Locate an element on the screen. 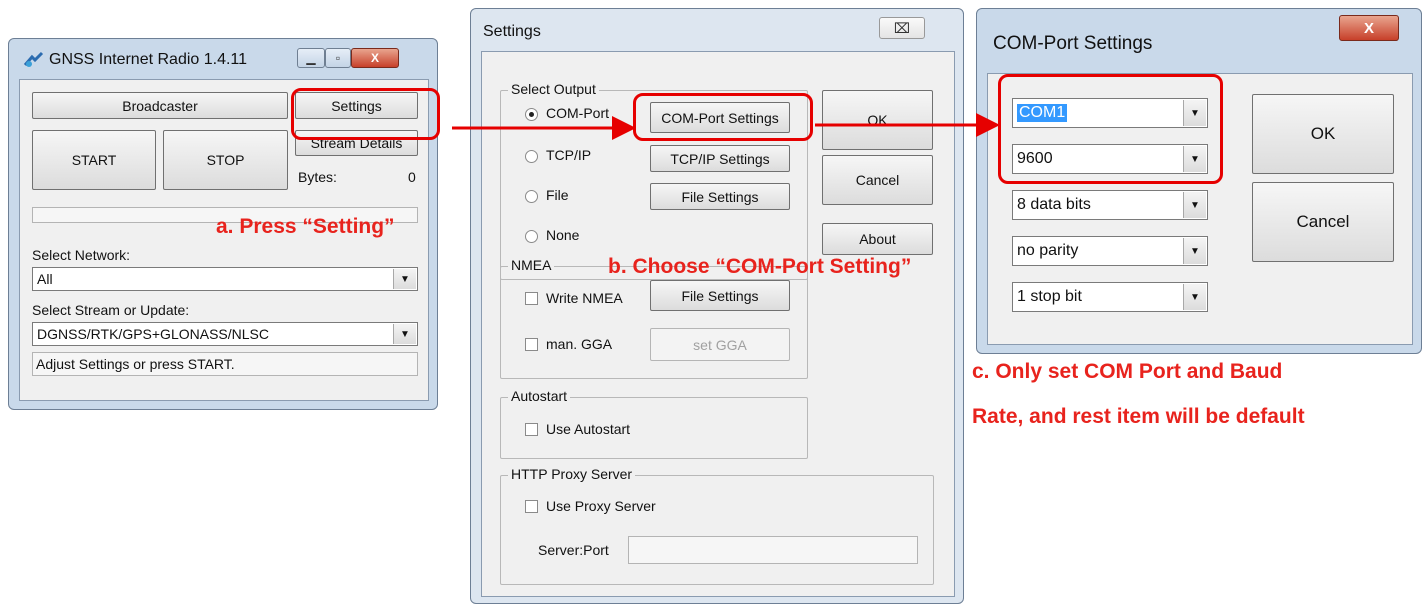  step-c-note-line1: c. Only set COM Port and Baud is located at coordinates (1127, 371).